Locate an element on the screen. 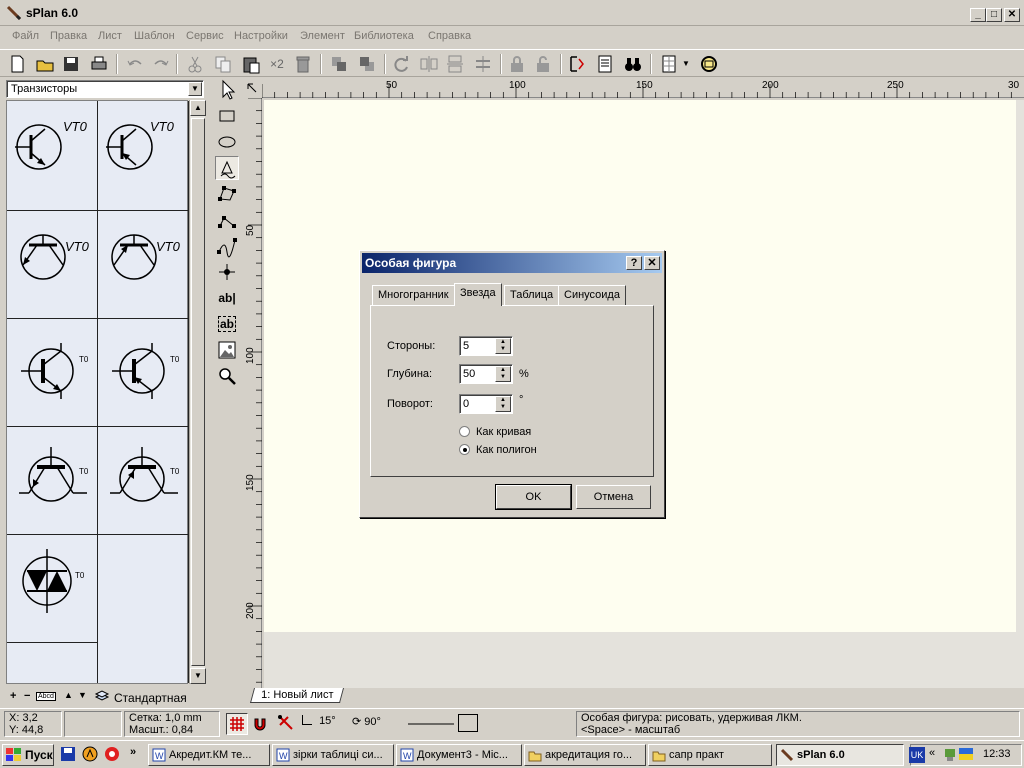 The image size is (1024, 768). close-button: ✕ is located at coordinates (1012, 15).